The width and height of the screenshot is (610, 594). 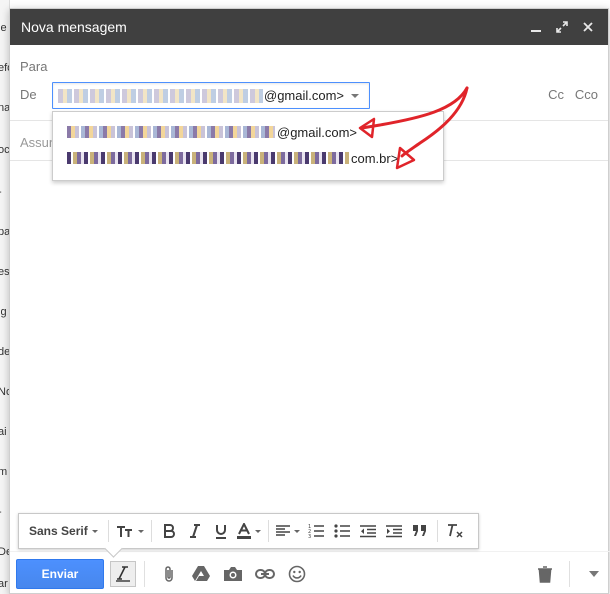 I want to click on clear-format-icon, so click(x=455, y=531).